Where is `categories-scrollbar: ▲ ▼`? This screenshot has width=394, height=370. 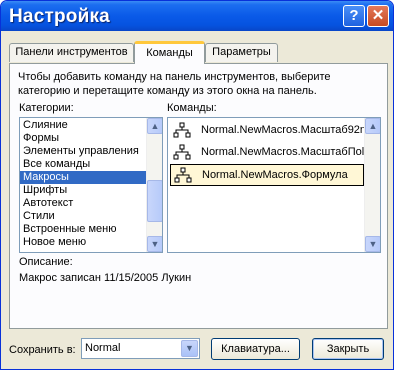
categories-scrollbar: ▲ ▼ is located at coordinates (154, 185).